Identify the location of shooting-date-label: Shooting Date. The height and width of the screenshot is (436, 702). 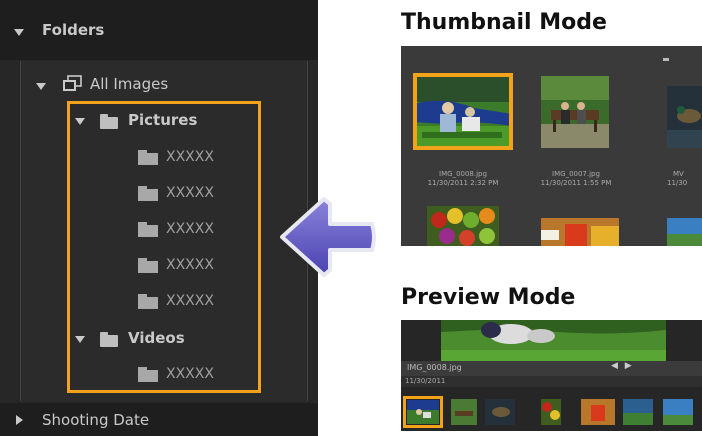
(96, 420).